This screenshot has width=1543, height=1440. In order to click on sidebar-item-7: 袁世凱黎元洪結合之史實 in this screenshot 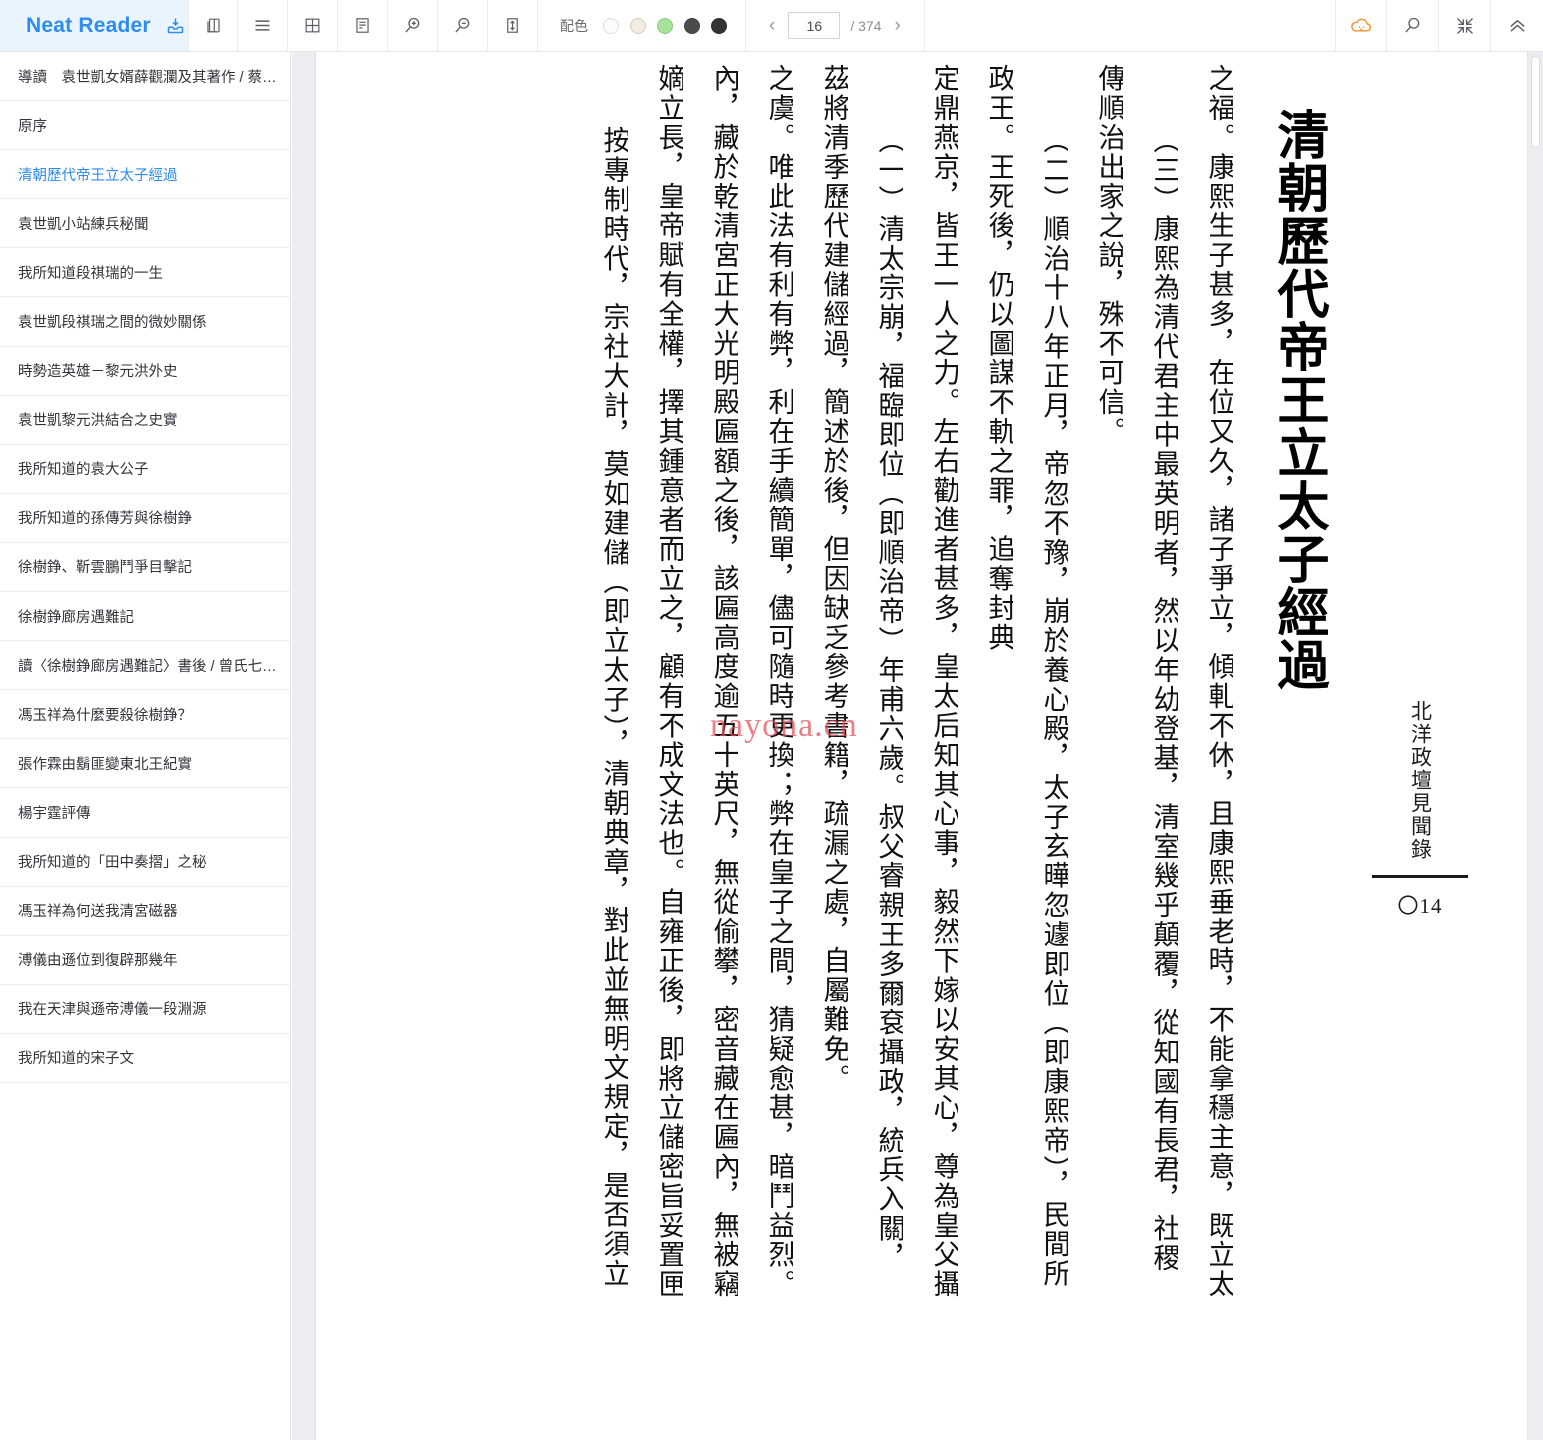, I will do `click(145, 420)`.